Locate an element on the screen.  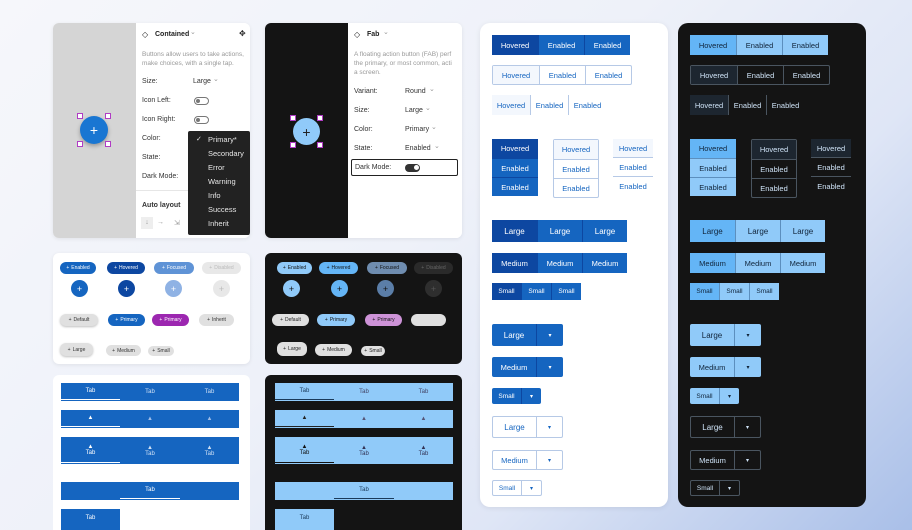
color-value: Primary is located at coordinates (417, 129).